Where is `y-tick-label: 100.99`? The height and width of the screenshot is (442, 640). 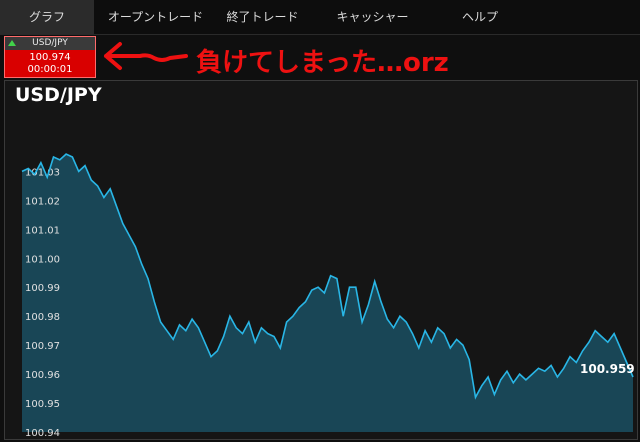 y-tick-label: 100.99 is located at coordinates (42, 288).